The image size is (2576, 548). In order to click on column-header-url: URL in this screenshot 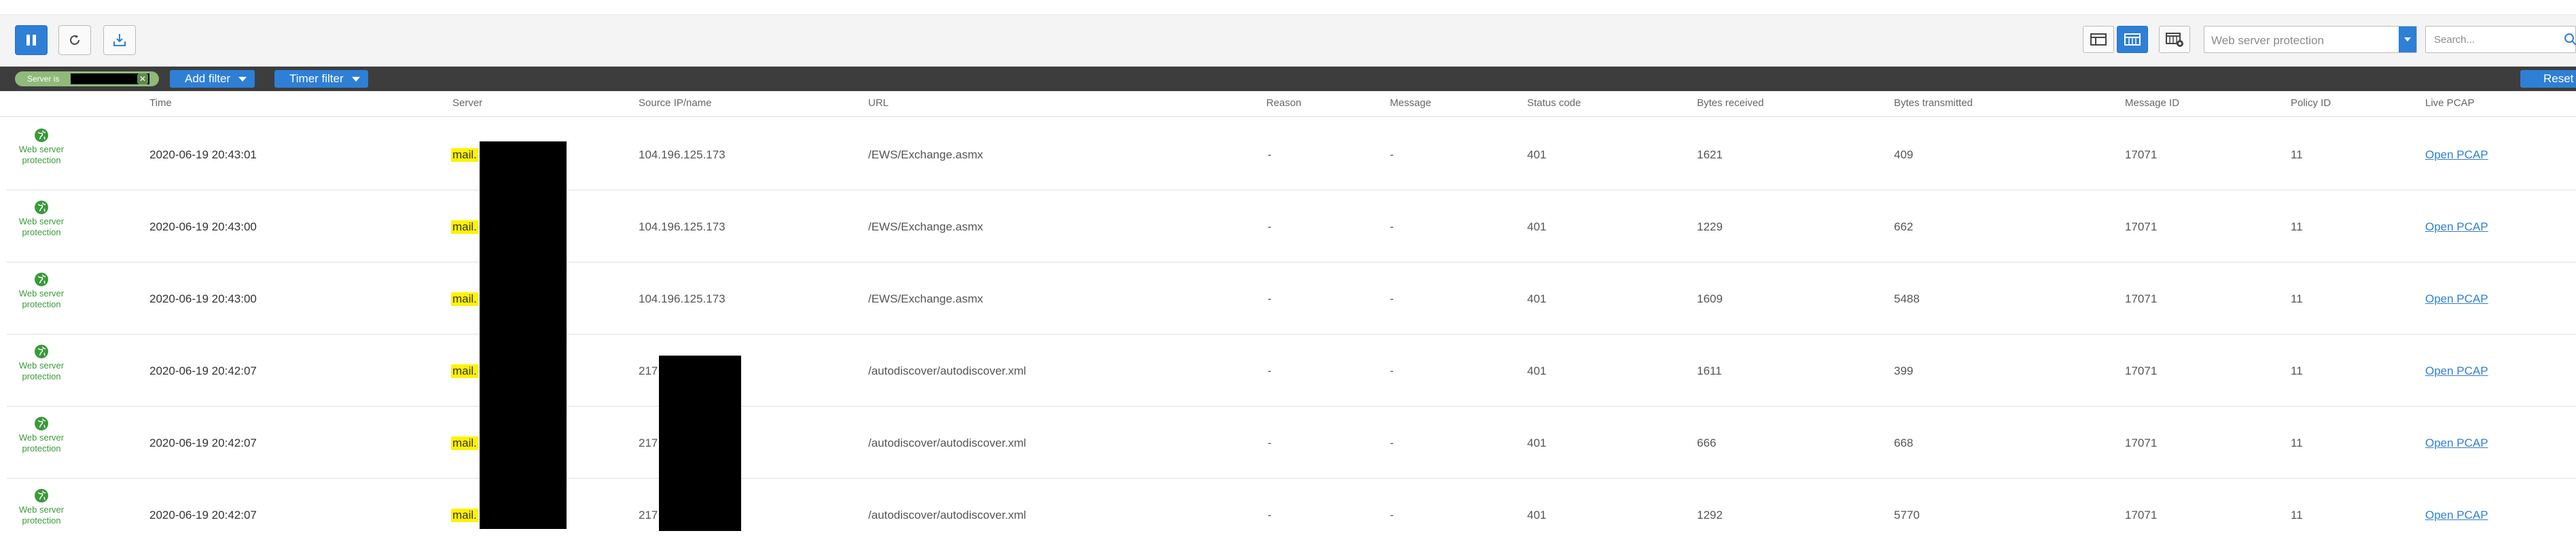, I will do `click(878, 103)`.